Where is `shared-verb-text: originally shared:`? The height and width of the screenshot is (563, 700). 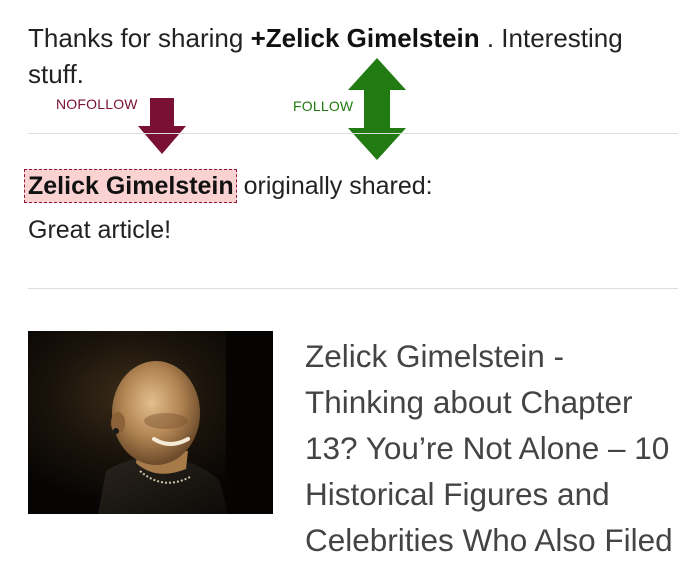 shared-verb-text: originally shared: is located at coordinates (338, 186).